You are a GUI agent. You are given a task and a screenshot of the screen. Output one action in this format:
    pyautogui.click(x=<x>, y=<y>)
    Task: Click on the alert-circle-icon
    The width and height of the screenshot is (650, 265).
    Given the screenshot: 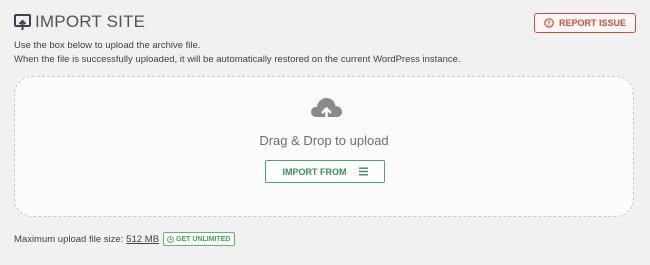 What is the action you would take?
    pyautogui.click(x=549, y=23)
    